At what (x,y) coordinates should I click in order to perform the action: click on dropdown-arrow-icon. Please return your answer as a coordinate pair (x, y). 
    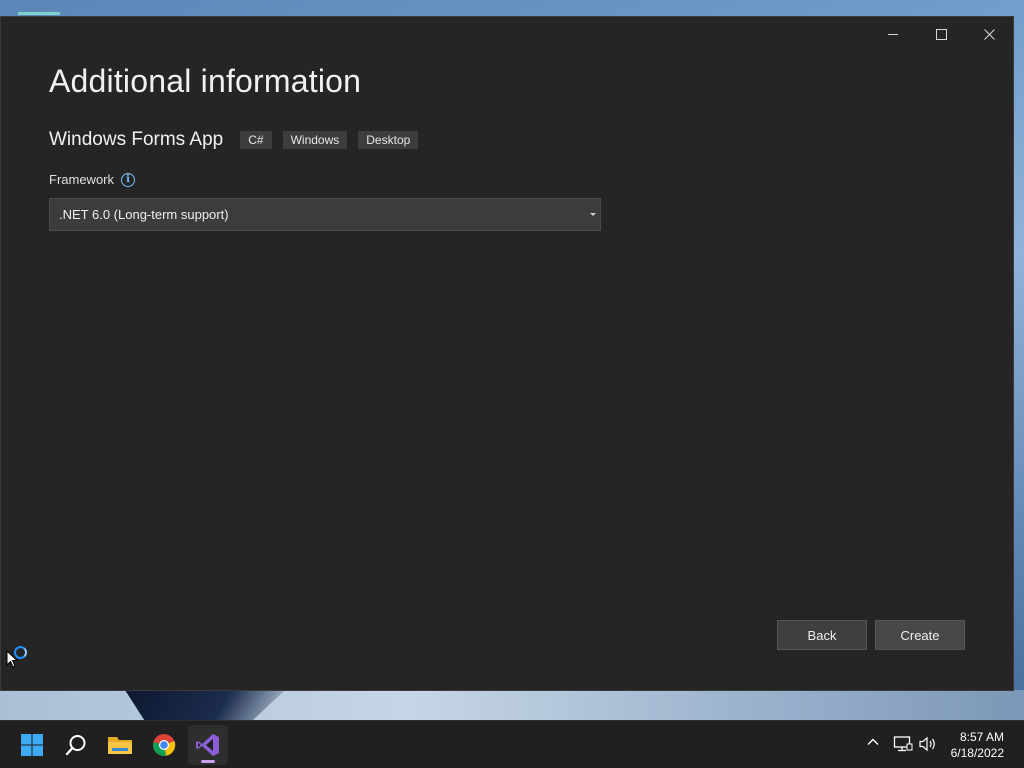
    Looking at the image, I should click on (593, 214).